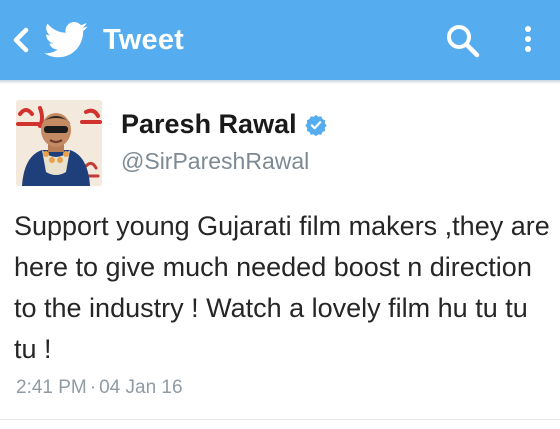 The width and height of the screenshot is (560, 429). What do you see at coordinates (215, 161) in the screenshot?
I see `author-handle: @SirPareshRawal` at bounding box center [215, 161].